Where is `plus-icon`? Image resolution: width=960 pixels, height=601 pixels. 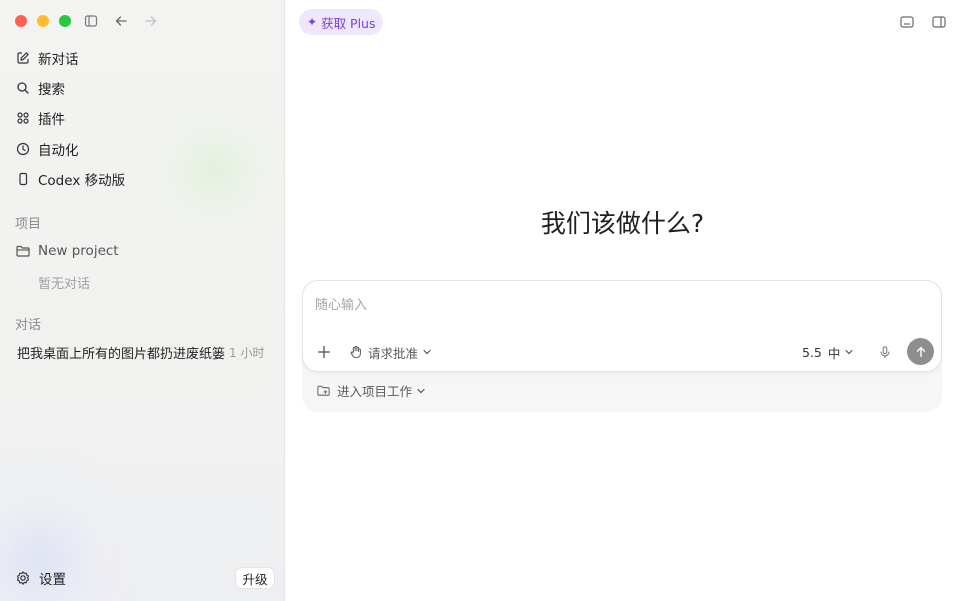
plus-icon is located at coordinates (324, 352).